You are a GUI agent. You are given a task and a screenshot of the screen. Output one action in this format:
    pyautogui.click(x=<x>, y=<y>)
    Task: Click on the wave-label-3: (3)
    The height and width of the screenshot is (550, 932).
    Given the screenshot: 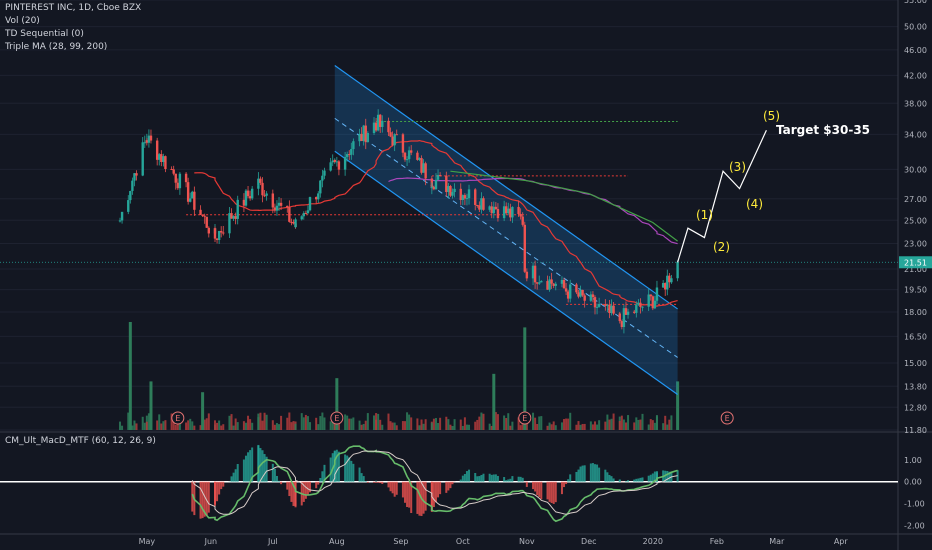 What is the action you would take?
    pyautogui.click(x=737, y=167)
    